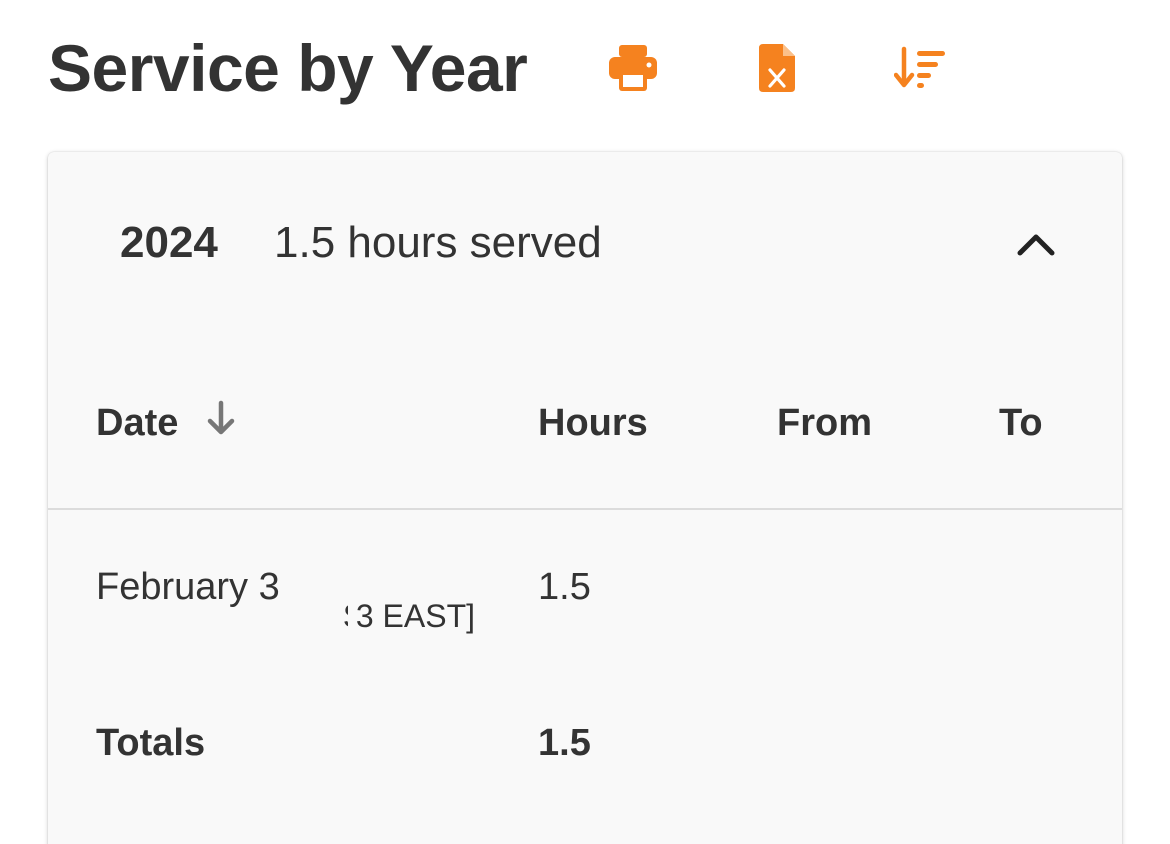 This screenshot has width=1170, height=844. Describe the element at coordinates (415, 616) in the screenshot. I see `row-location-text: 3 EAST]` at that location.